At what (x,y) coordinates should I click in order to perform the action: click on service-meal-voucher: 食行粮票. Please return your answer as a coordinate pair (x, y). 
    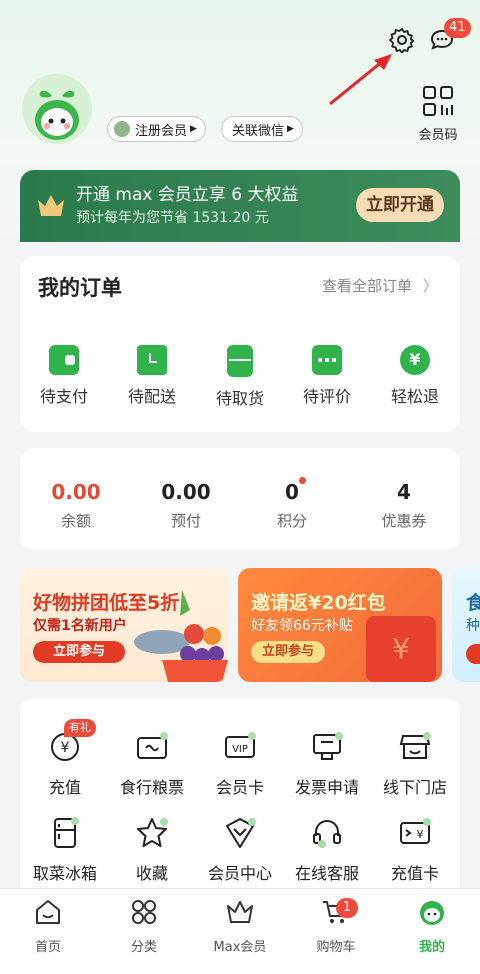
    Looking at the image, I should click on (152, 764).